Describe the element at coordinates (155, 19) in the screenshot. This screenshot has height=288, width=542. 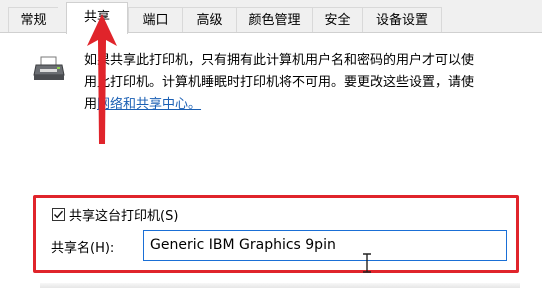
I see `tab-ports: 端口` at that location.